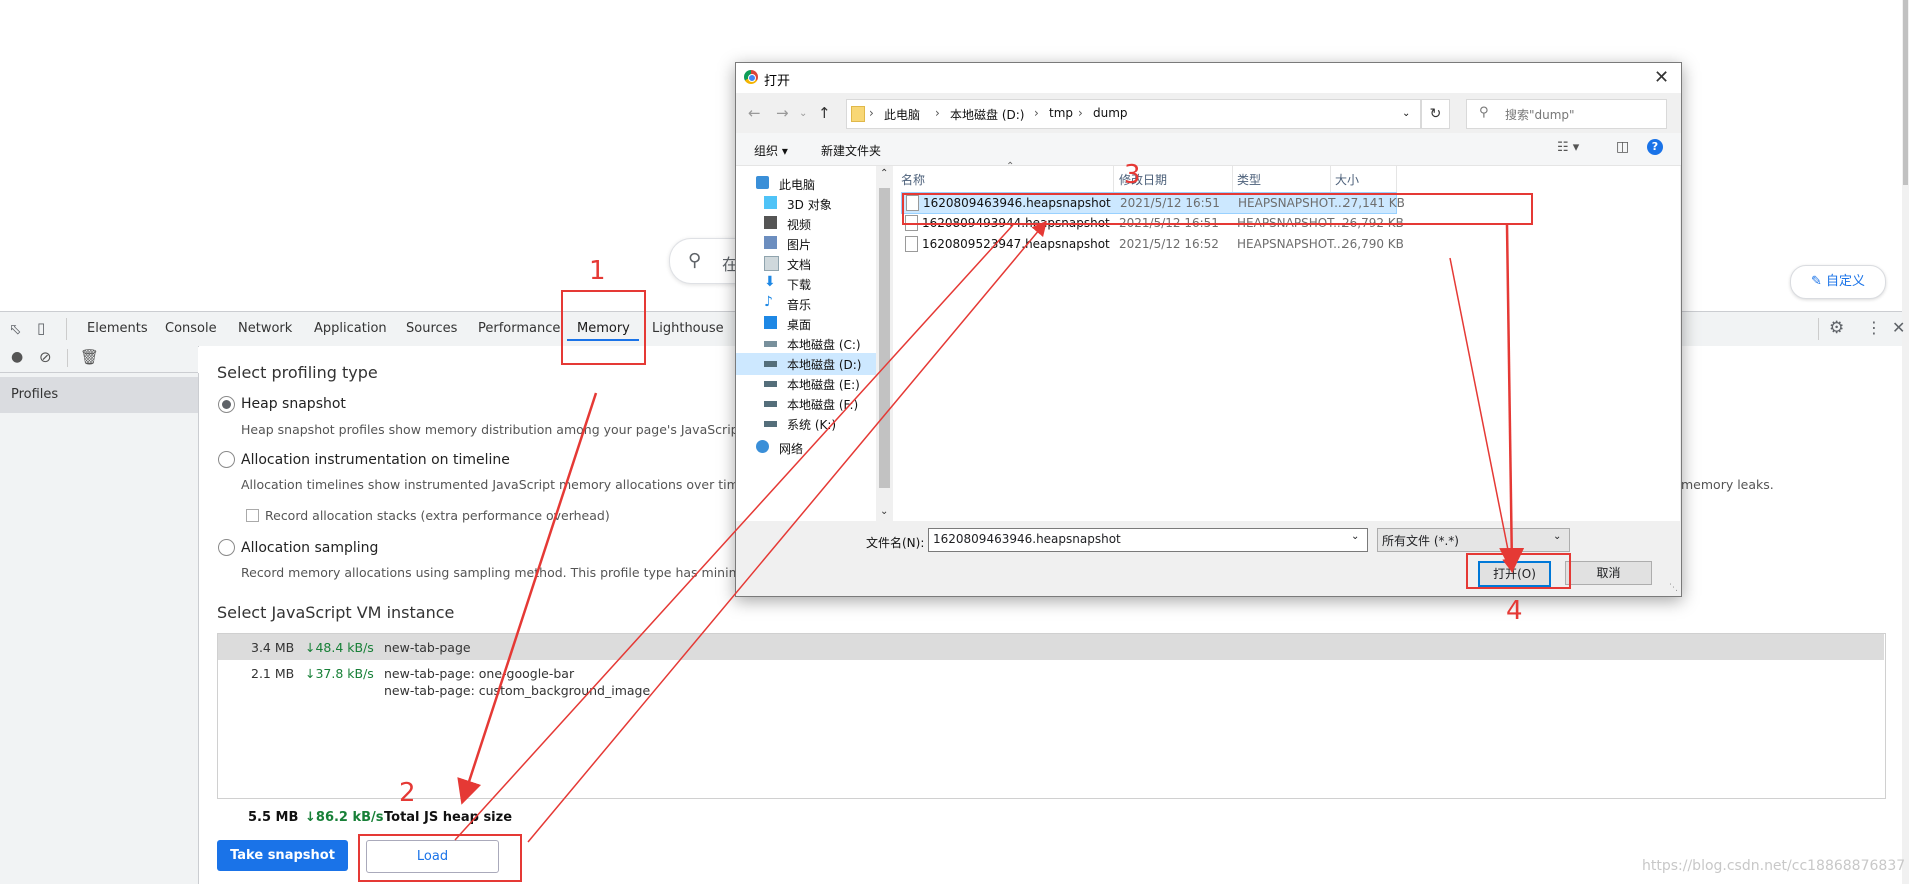 The height and width of the screenshot is (884, 1909). Describe the element at coordinates (45, 357) in the screenshot. I see `clear-icon: ⊘` at that location.